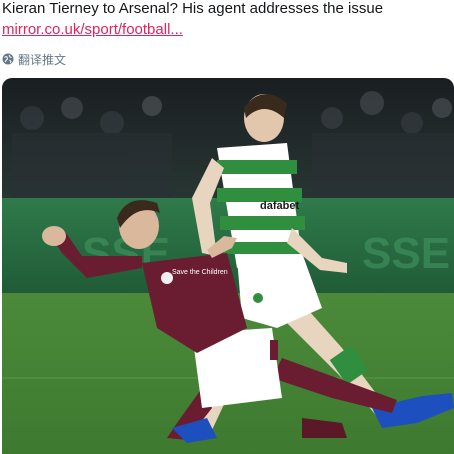  Describe the element at coordinates (406, 253) in the screenshot. I see `svg-text: SSE` at that location.